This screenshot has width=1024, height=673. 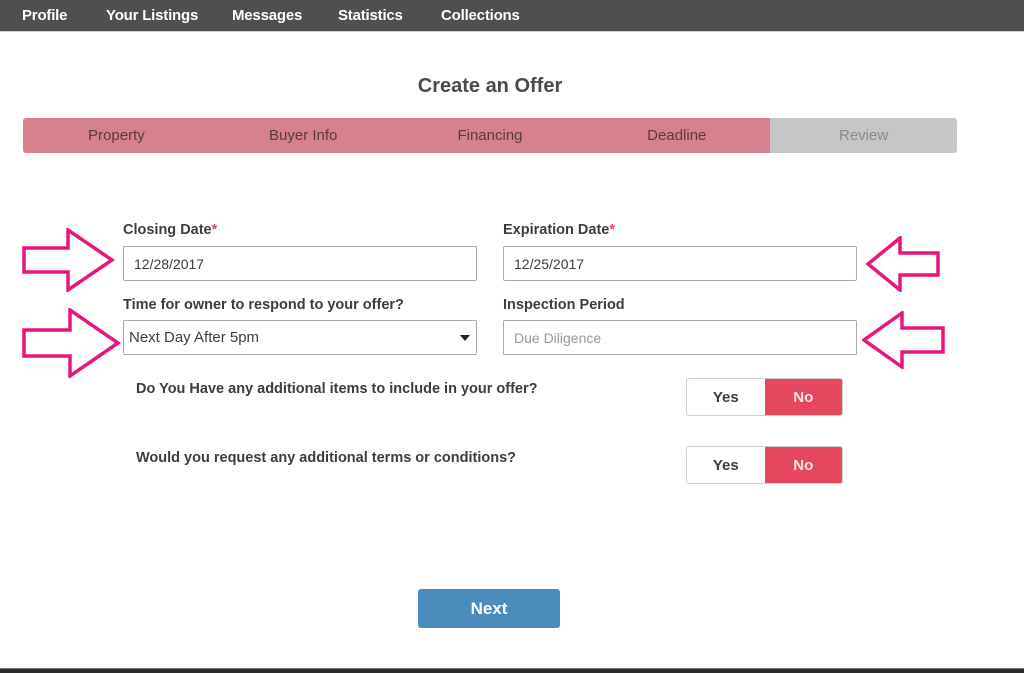 What do you see at coordinates (549, 263) in the screenshot?
I see `expiration-date-value: 12/25/2017` at bounding box center [549, 263].